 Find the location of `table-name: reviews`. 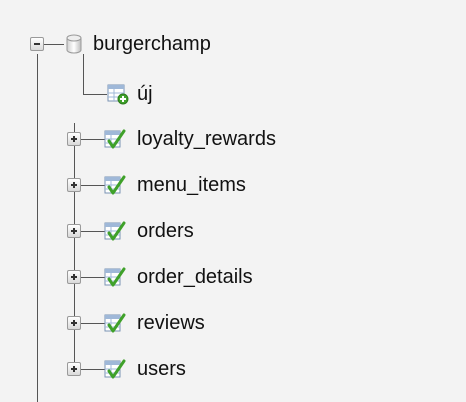

table-name: reviews is located at coordinates (171, 323).